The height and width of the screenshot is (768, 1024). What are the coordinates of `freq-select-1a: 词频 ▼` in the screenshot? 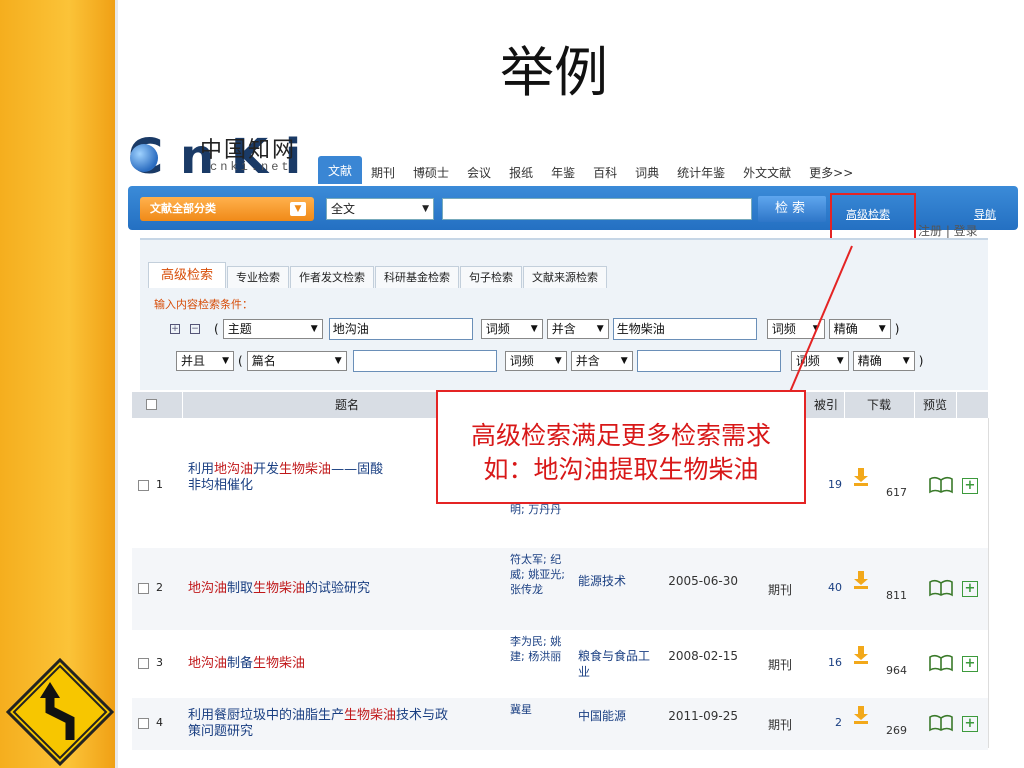 It's located at (511, 329).